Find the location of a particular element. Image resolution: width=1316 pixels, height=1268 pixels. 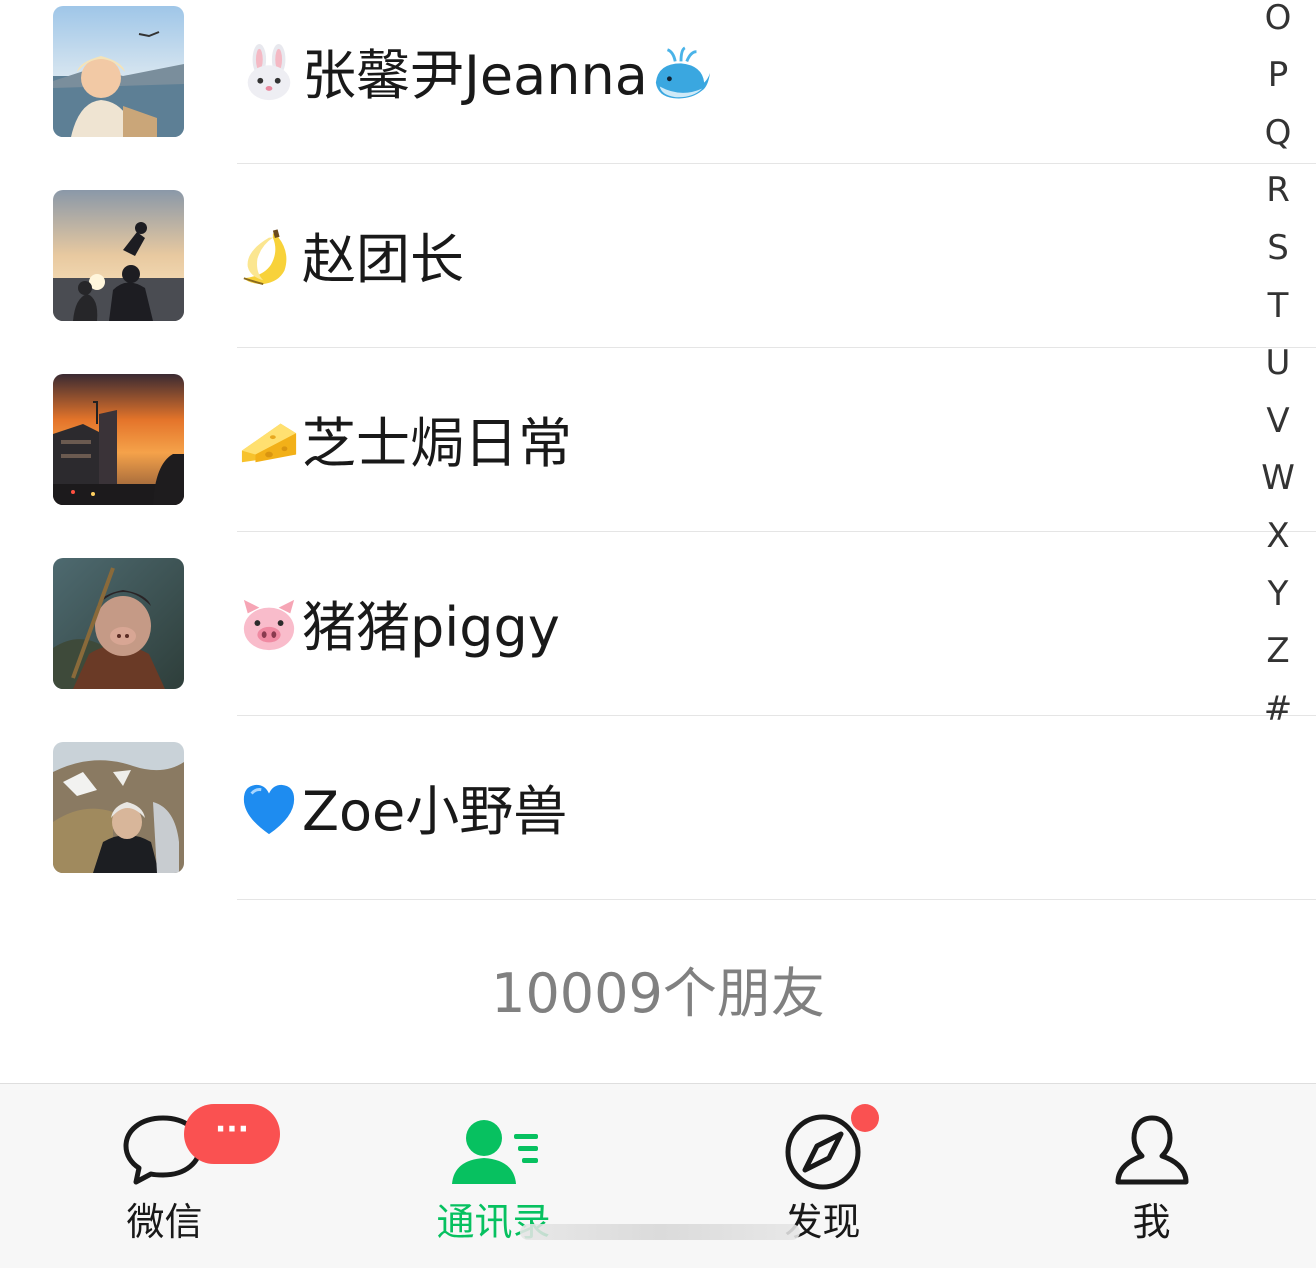

contacts-icon is located at coordinates (494, 1152).